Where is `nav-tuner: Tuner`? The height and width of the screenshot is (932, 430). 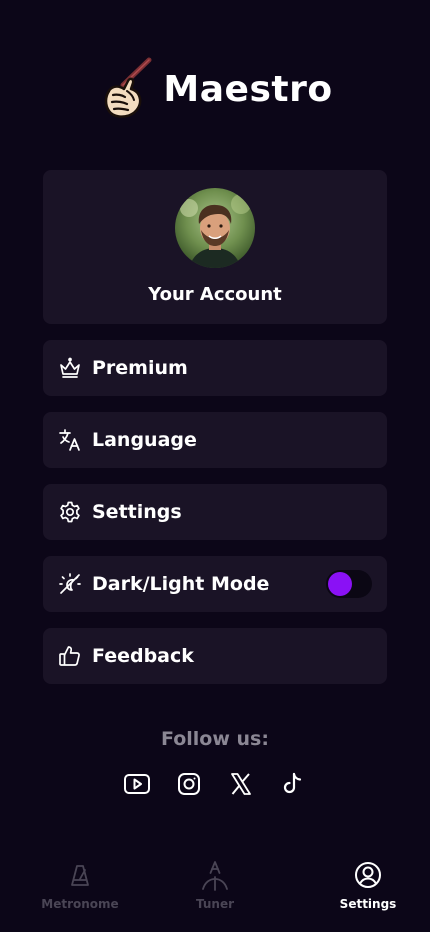 nav-tuner: Tuner is located at coordinates (215, 885).